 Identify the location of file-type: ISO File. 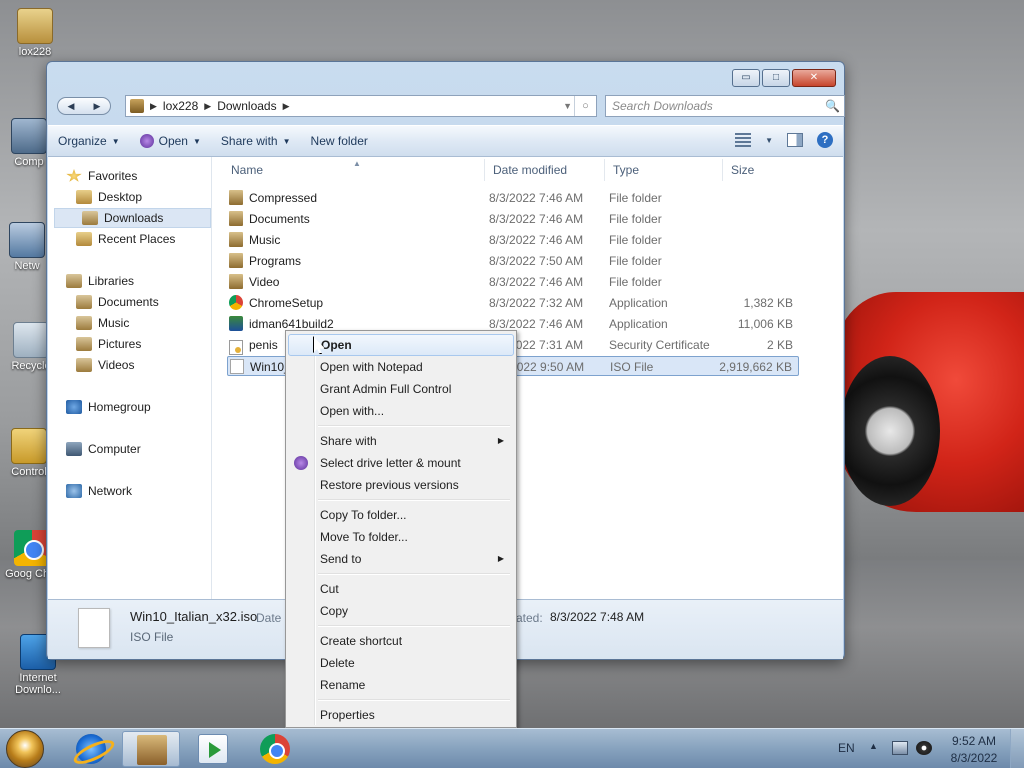
(632, 367).